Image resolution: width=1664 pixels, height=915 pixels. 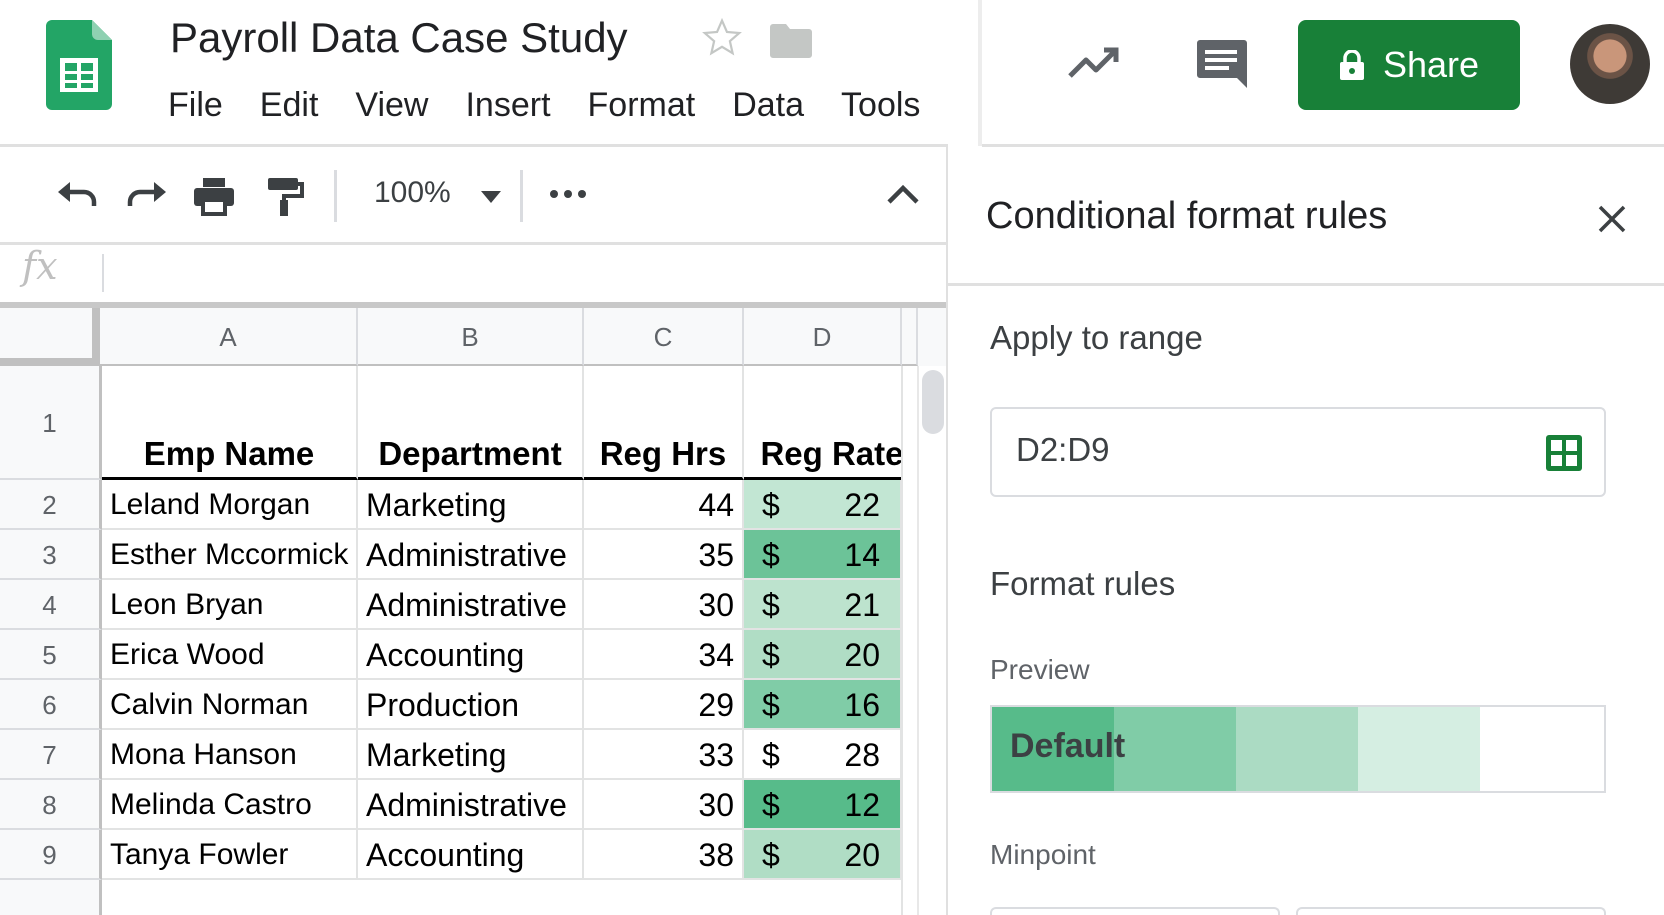 I want to click on share-label: Share, so click(x=1431, y=64).